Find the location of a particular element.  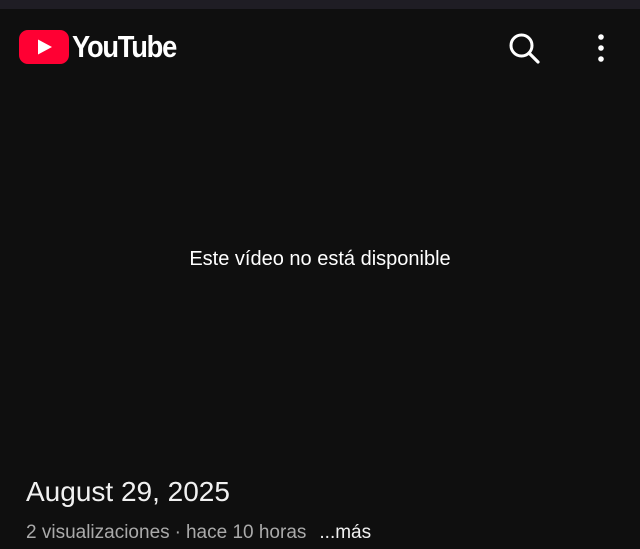

unavailable-message: Este vídeo no está disponible is located at coordinates (320, 258).